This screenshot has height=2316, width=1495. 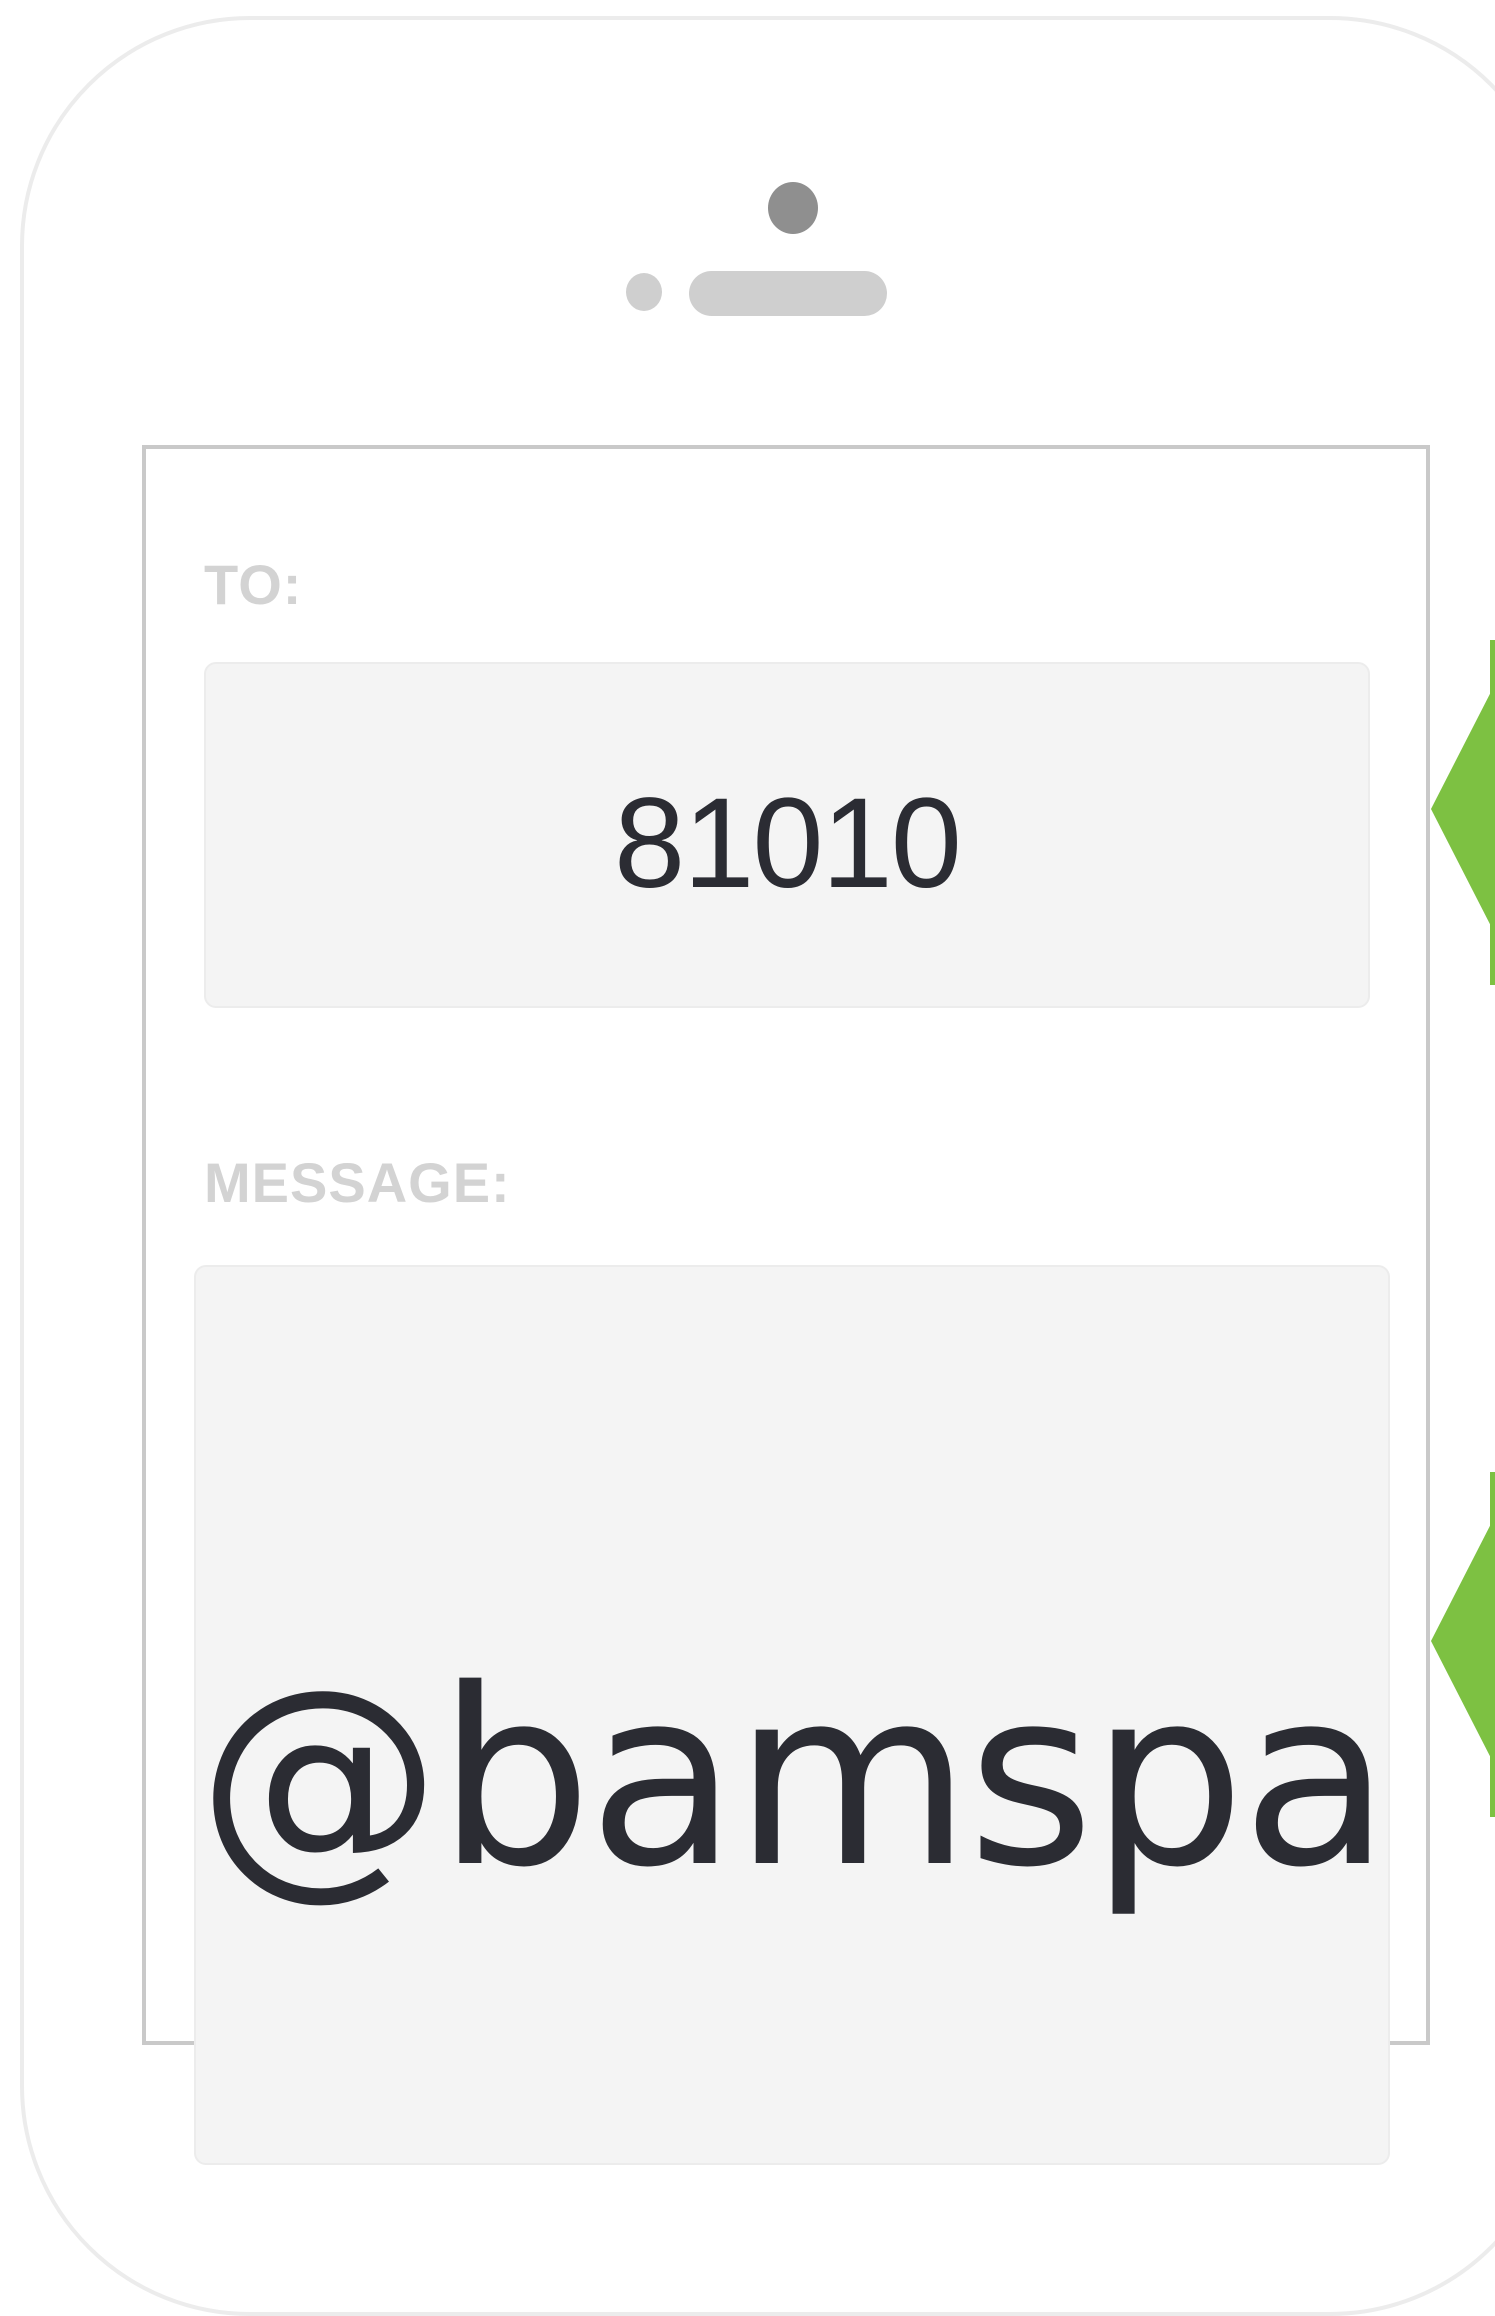 I want to click on recipient-field: 81010, so click(x=787, y=835).